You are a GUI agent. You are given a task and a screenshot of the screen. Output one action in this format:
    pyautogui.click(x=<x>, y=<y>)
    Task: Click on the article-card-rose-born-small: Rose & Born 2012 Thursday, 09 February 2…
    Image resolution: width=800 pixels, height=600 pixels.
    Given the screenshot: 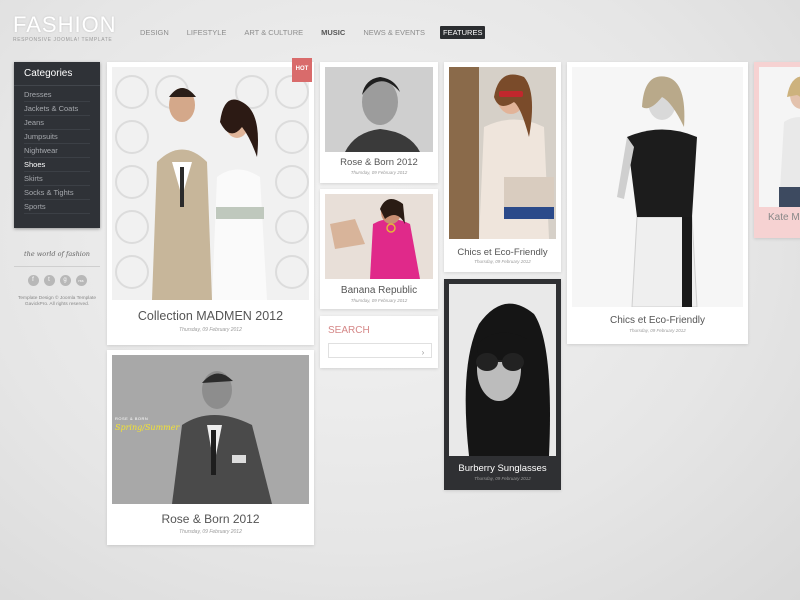 What is the action you would take?
    pyautogui.click(x=379, y=122)
    